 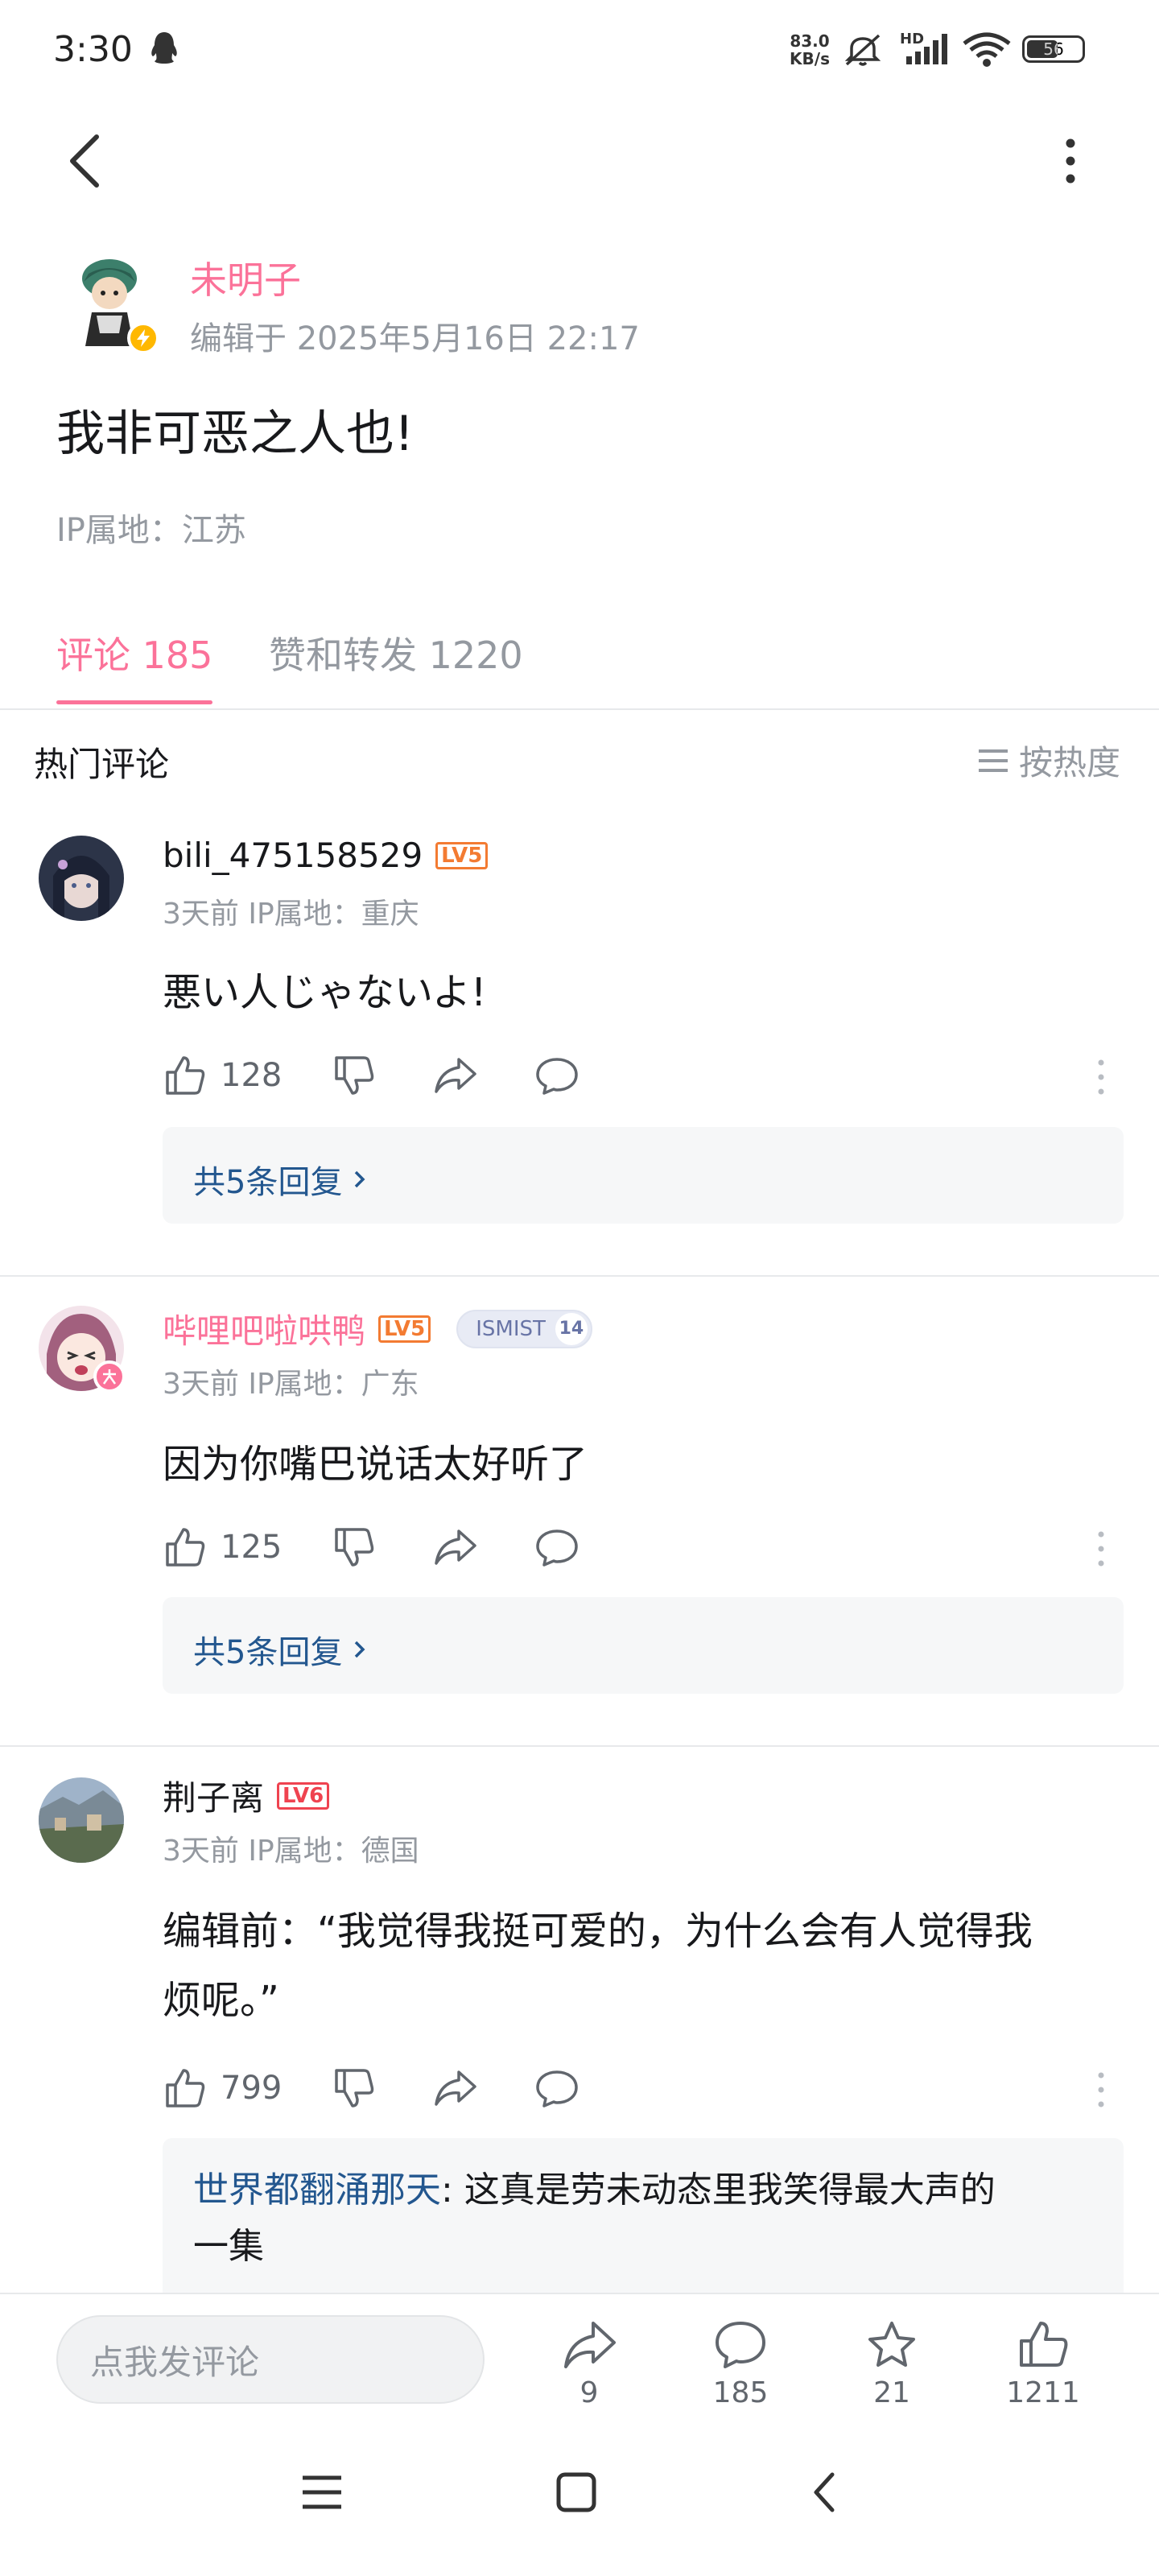 What do you see at coordinates (84, 161) in the screenshot?
I see `back-button` at bounding box center [84, 161].